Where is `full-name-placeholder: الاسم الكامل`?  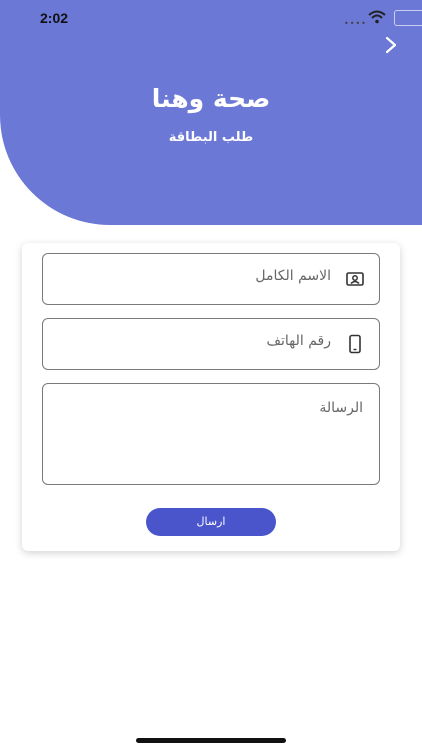
full-name-placeholder: الاسم الكامل is located at coordinates (293, 276).